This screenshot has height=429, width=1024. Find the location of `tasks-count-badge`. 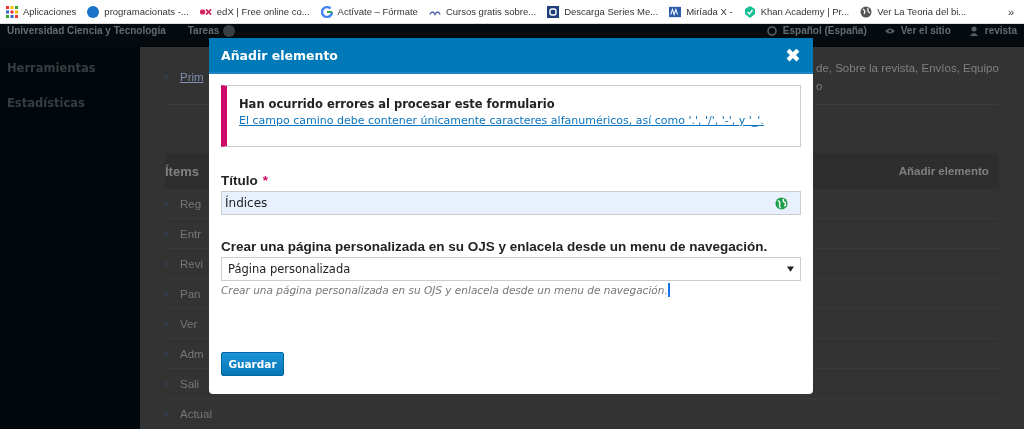

tasks-count-badge is located at coordinates (229, 31).